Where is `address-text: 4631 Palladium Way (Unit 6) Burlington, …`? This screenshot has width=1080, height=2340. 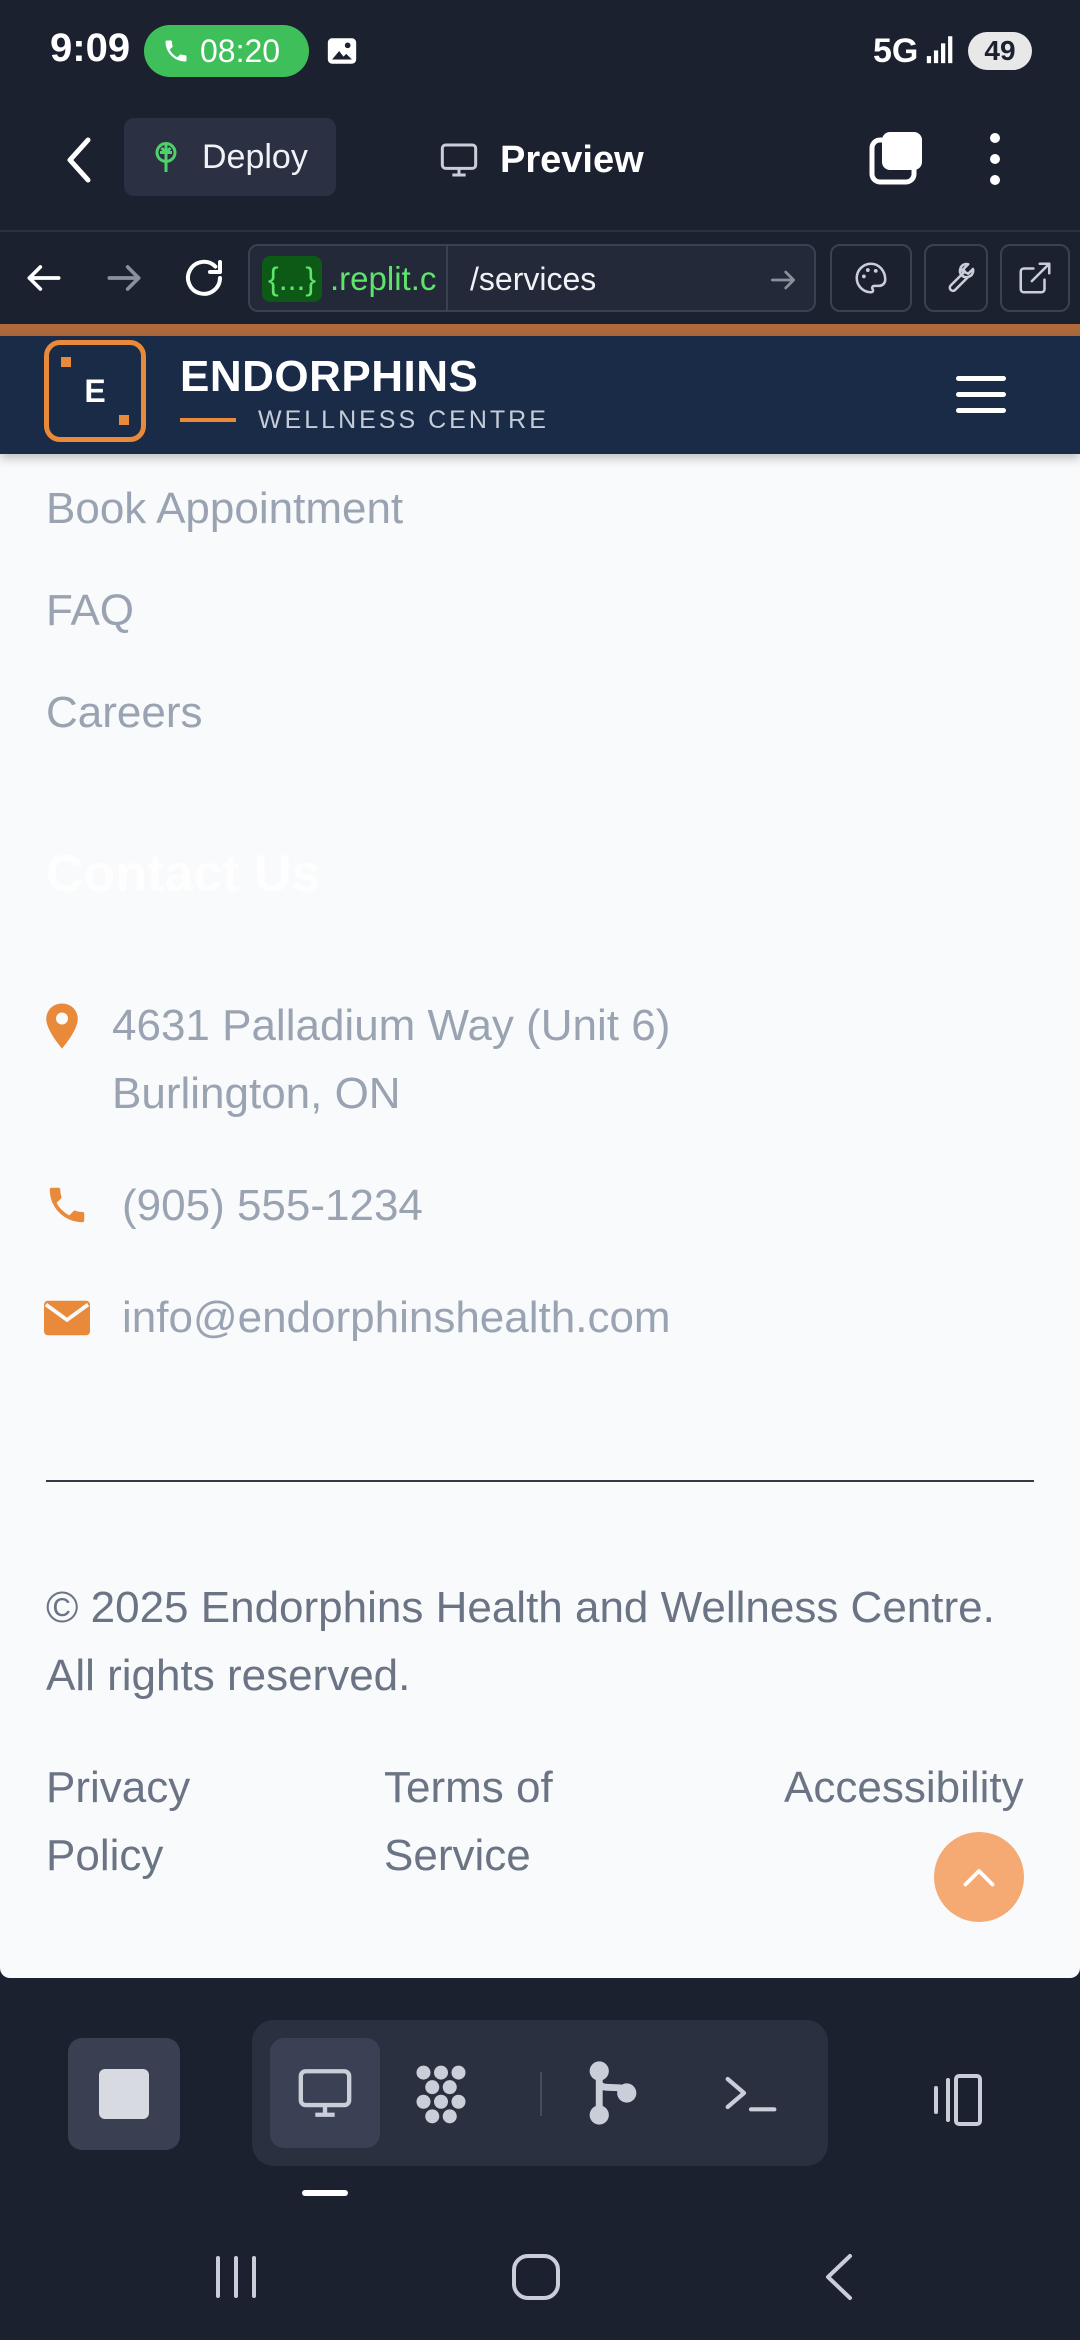 address-text: 4631 Palladium Way (Unit 6) Burlington, … is located at coordinates (391, 1060).